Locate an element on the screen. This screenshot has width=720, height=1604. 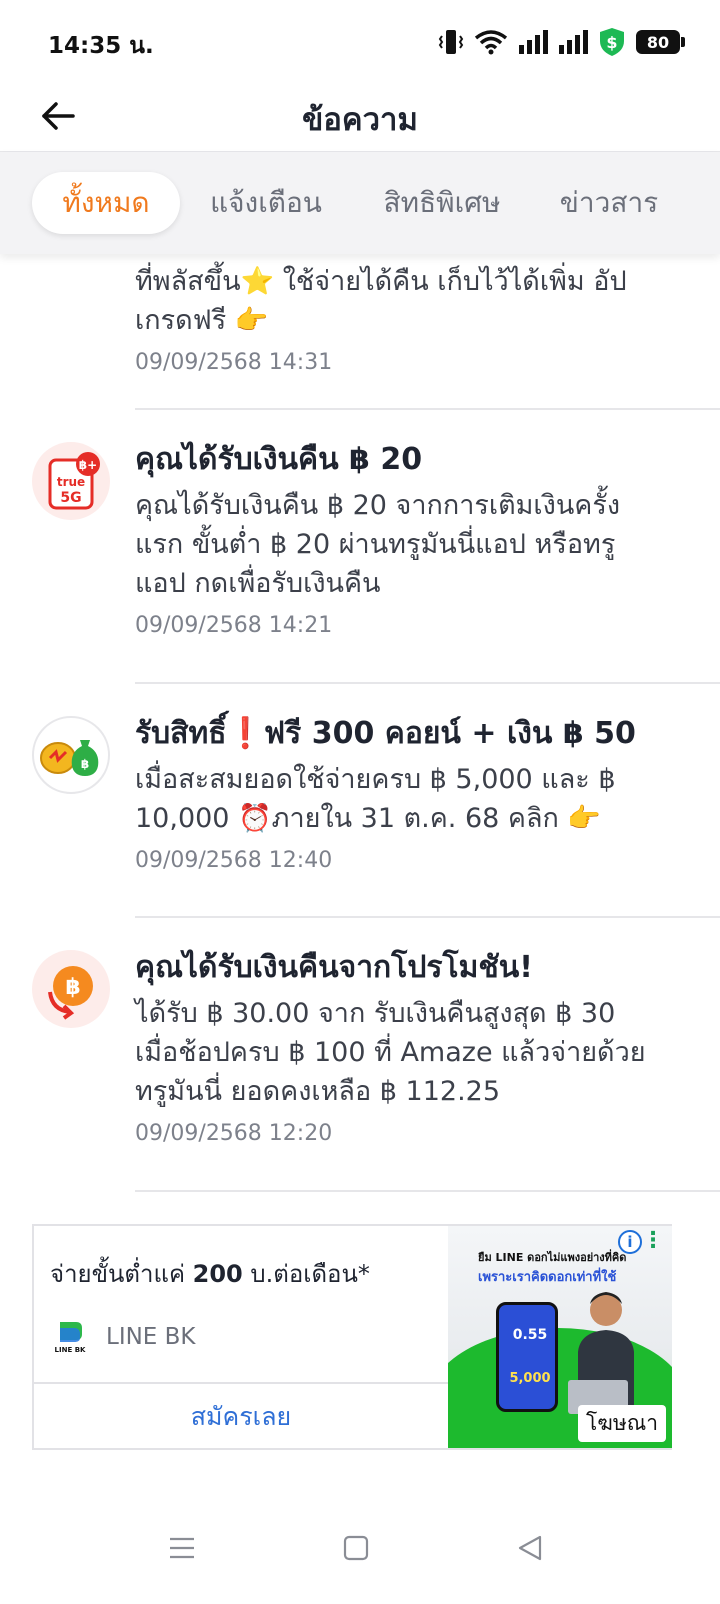
nav-back-button is located at coordinates (530, 1548).